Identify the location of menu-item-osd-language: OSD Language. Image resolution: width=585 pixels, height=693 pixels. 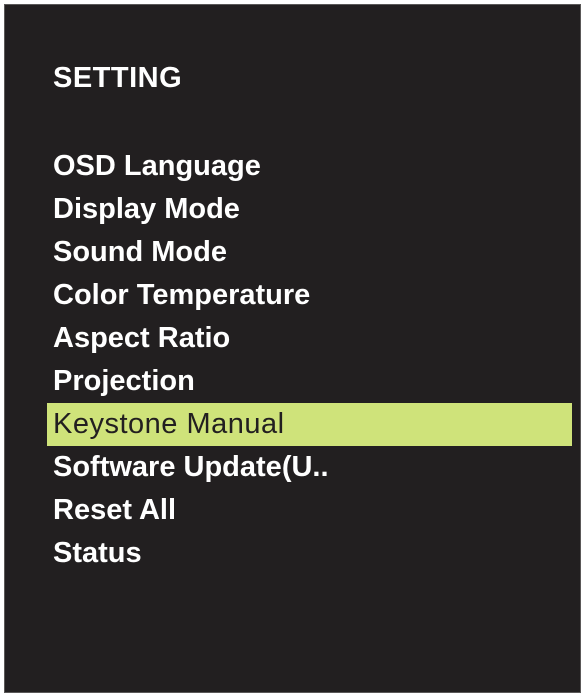
(309, 166).